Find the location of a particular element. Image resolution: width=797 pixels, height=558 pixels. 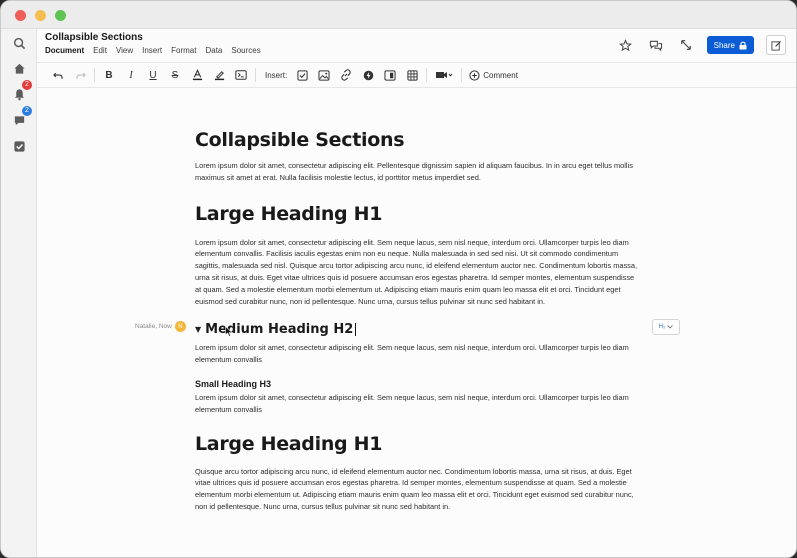

heading-style-dropdown: H₂ is located at coordinates (666, 327).